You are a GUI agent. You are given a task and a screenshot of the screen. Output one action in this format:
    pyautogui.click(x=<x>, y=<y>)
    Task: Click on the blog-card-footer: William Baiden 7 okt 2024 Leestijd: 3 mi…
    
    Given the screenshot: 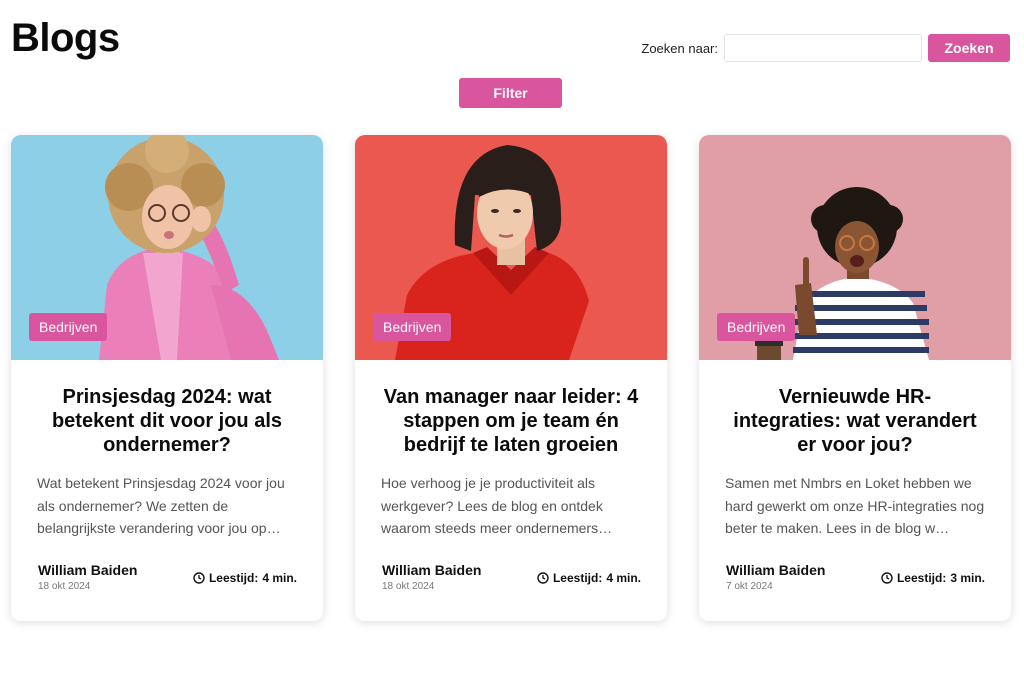 What is the action you would take?
    pyautogui.click(x=855, y=577)
    